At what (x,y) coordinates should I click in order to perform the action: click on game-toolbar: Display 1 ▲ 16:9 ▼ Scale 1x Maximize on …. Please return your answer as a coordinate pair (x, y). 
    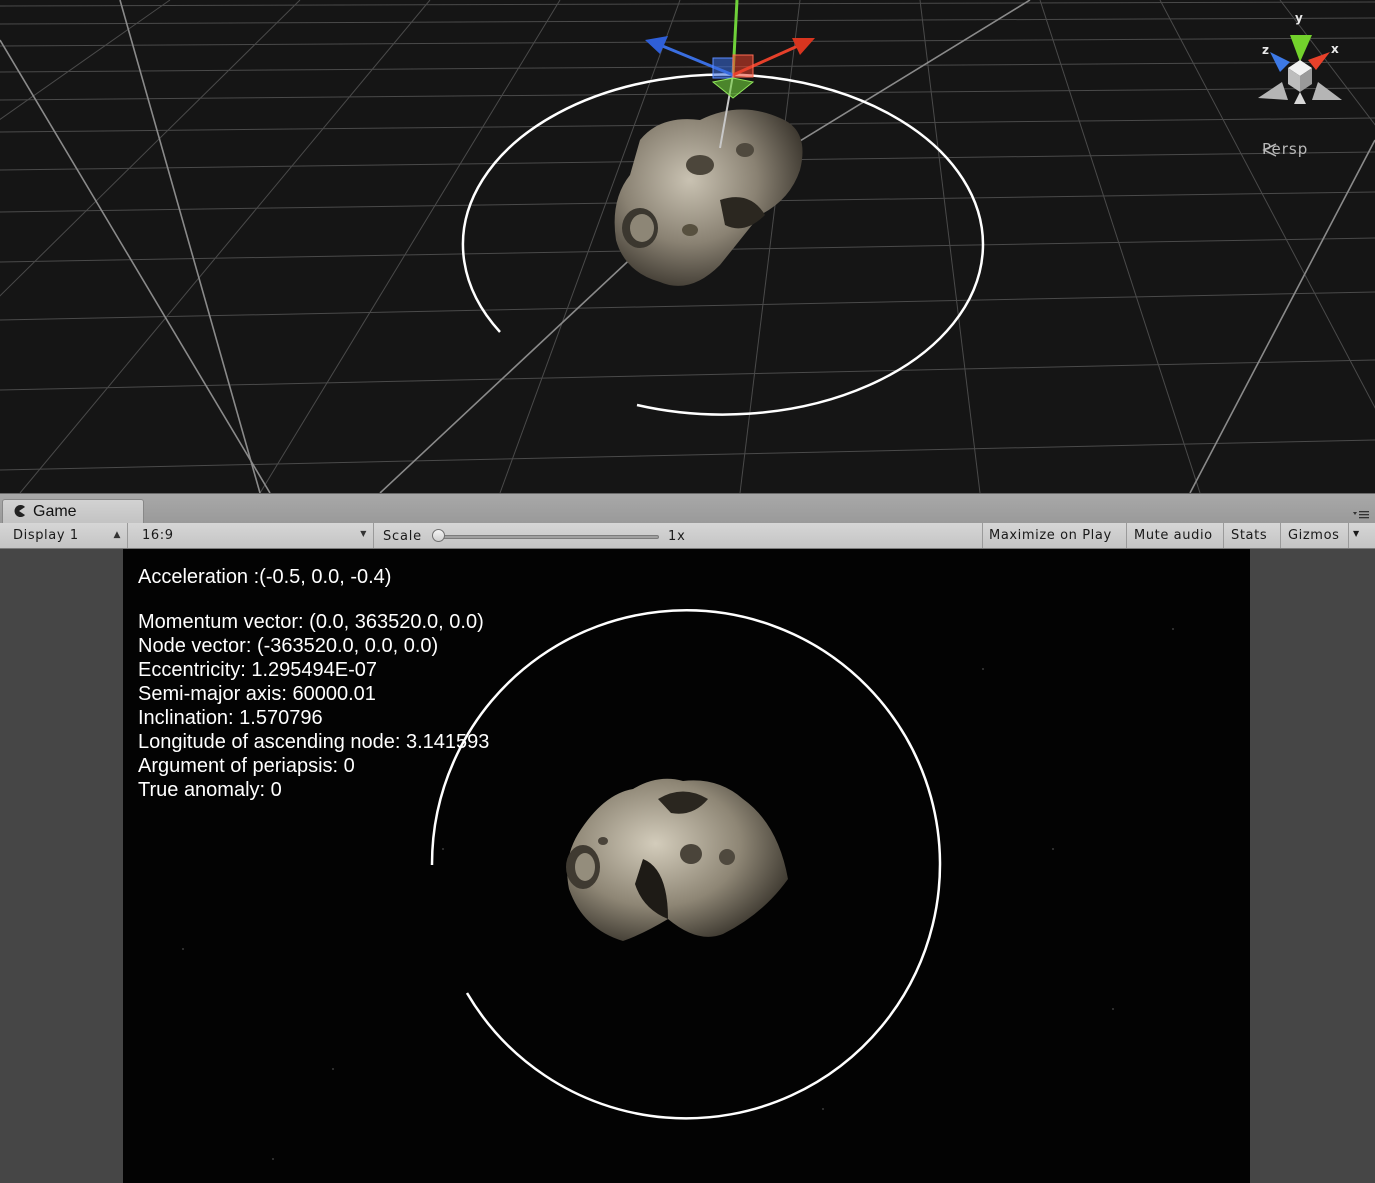
    Looking at the image, I should click on (687, 536).